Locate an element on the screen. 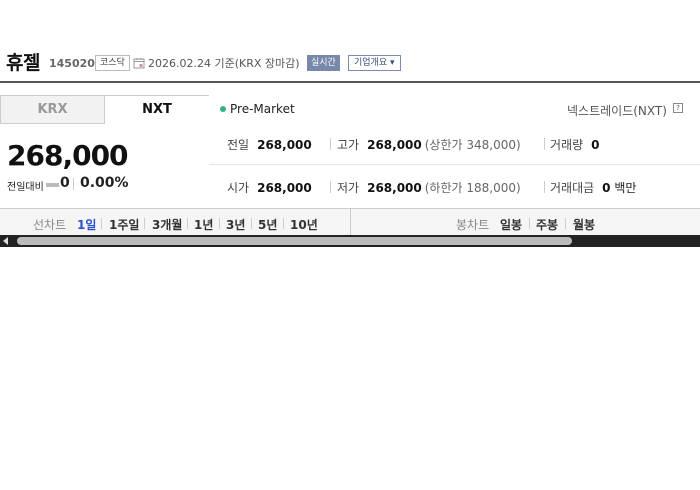 Image resolution: width=700 pixels, height=490 pixels. tab-nxt: NXT is located at coordinates (157, 110).